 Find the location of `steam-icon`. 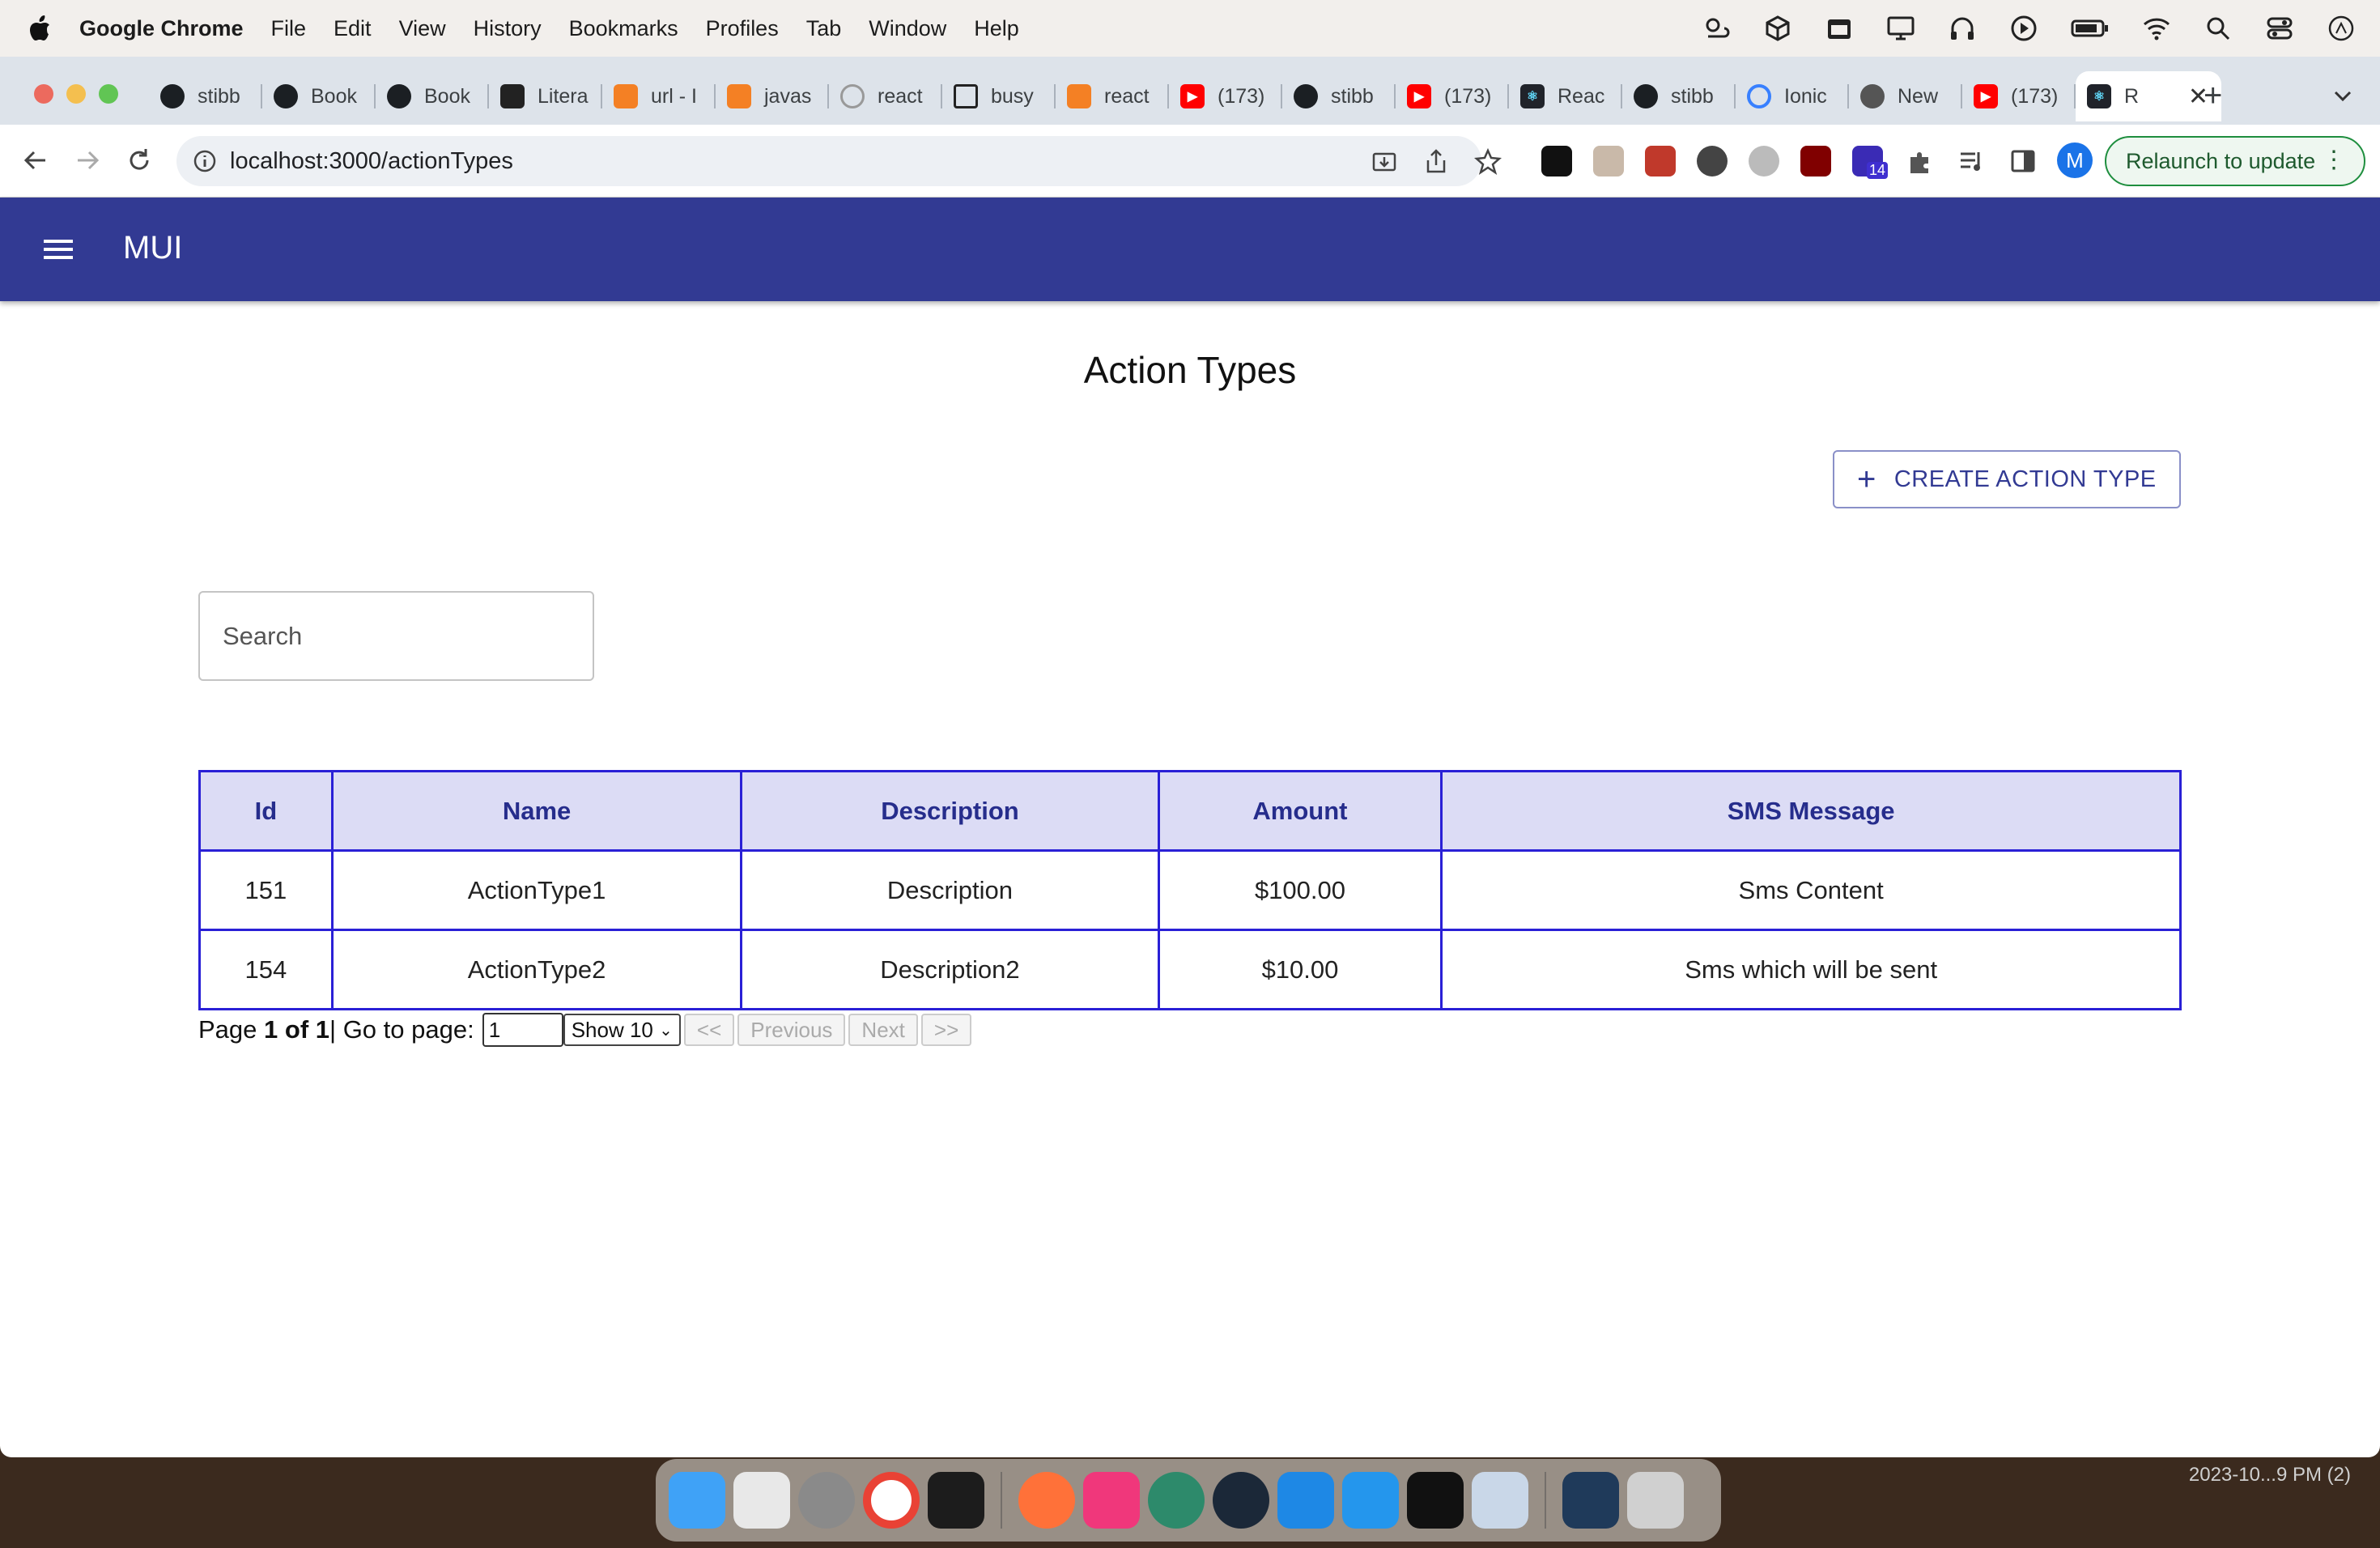

steam-icon is located at coordinates (1241, 1501).